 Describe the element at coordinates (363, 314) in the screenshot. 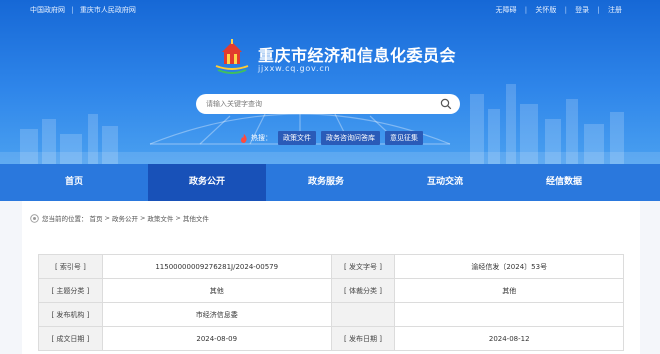

I see `meta-label-empty` at that location.